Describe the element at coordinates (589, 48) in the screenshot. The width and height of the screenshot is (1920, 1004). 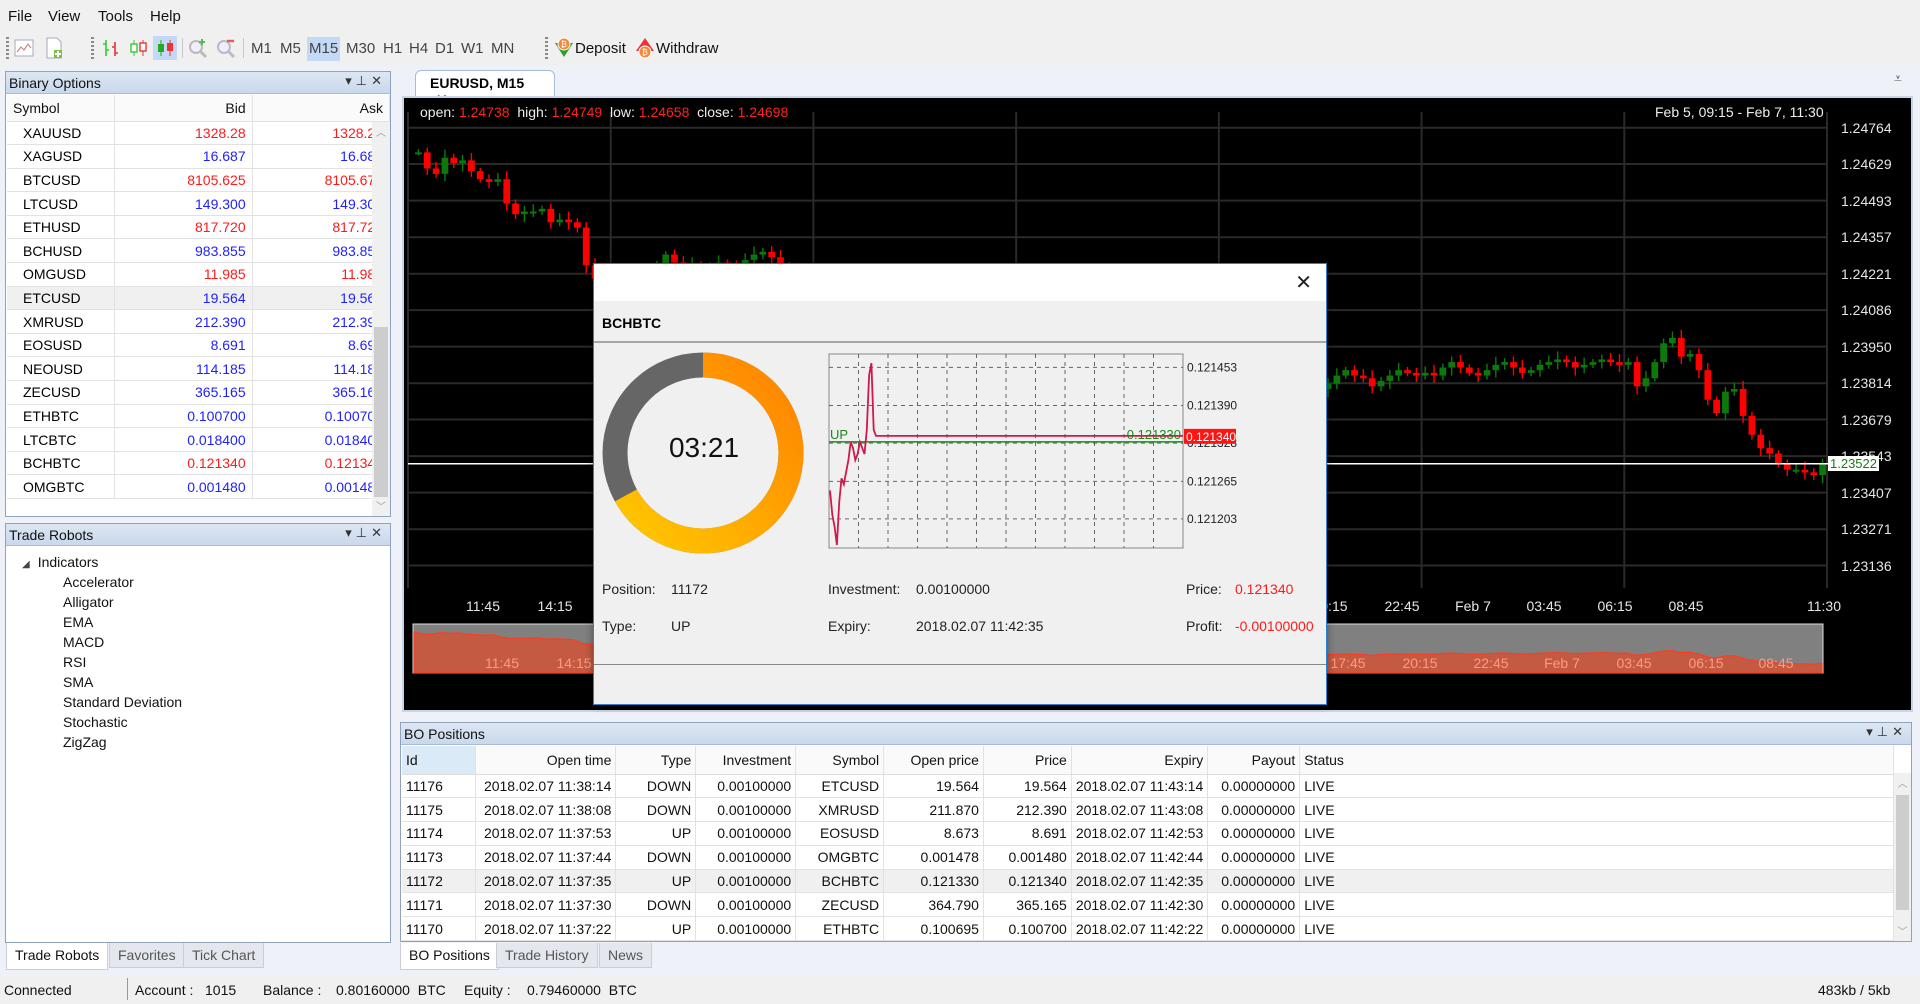
I see `deposit-button: ₿ Deposit` at that location.